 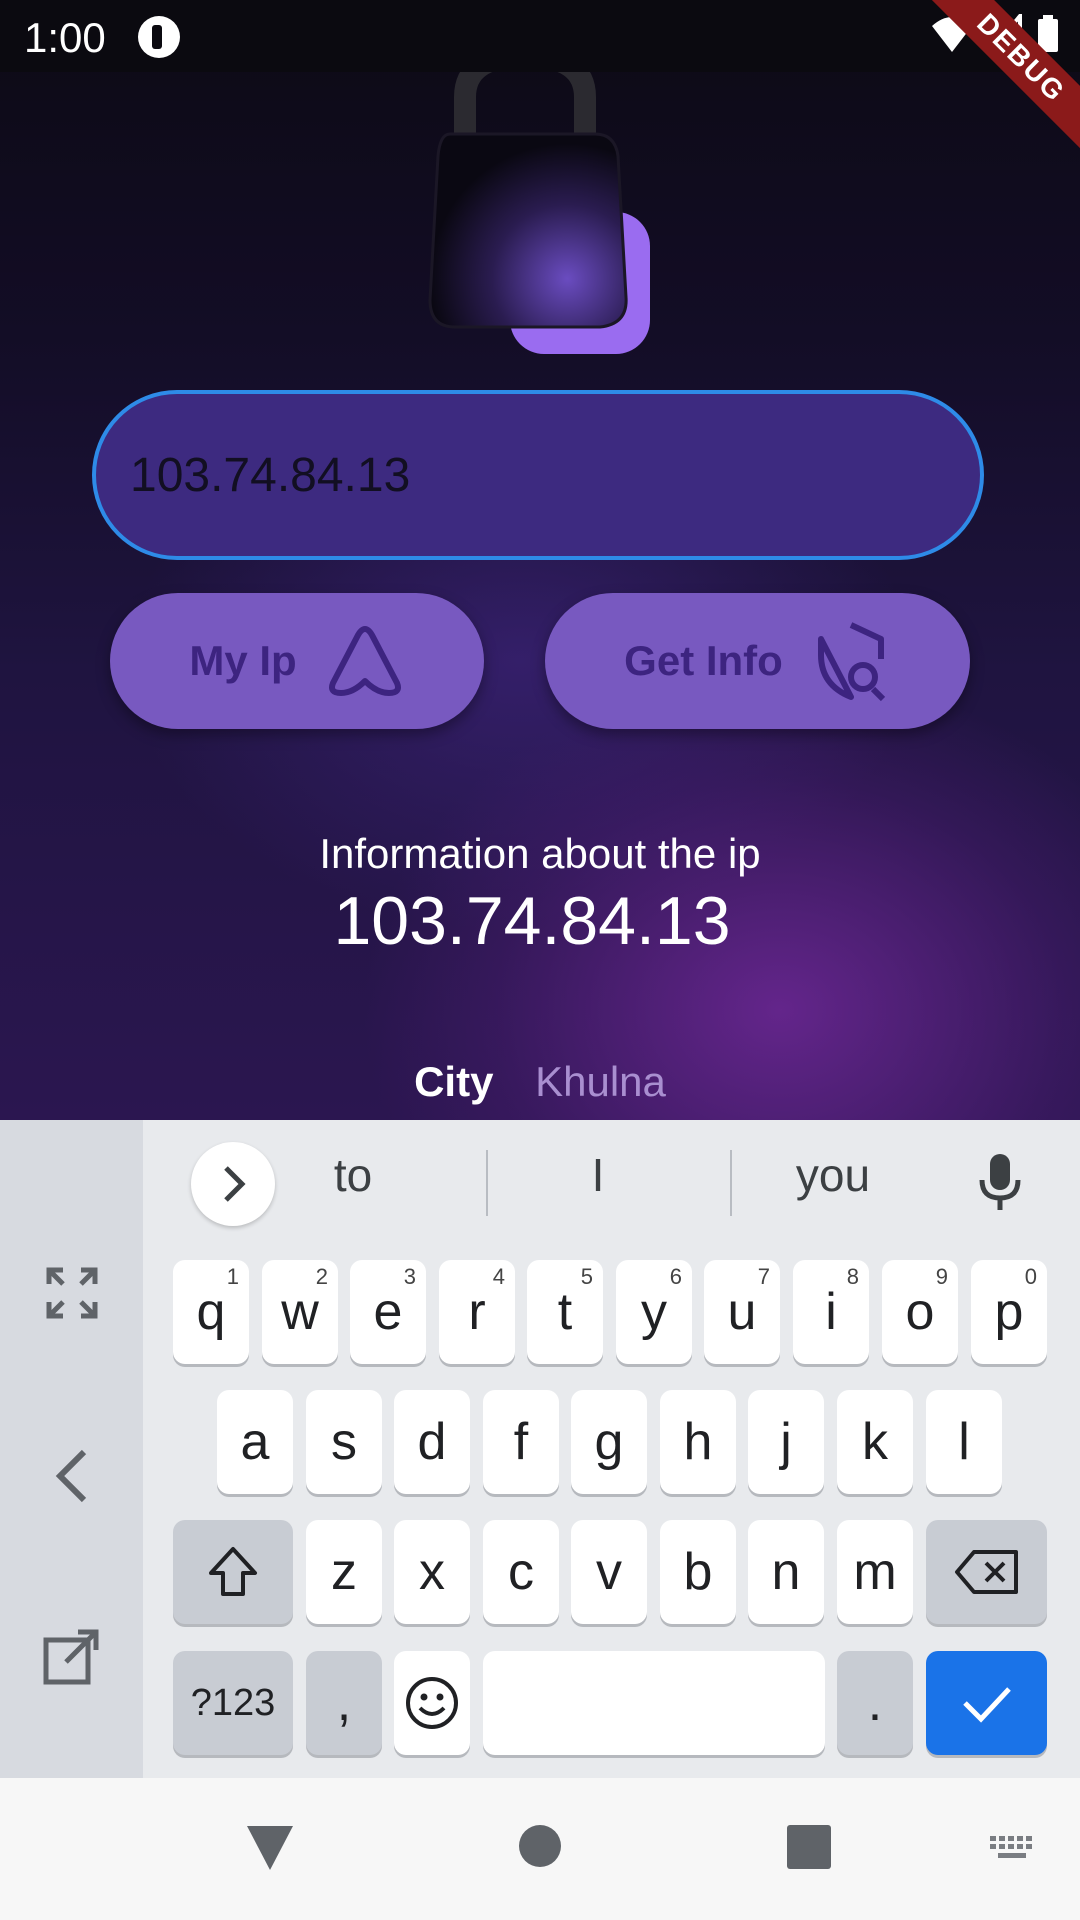 I want to click on suggestion-strip: to I you, so click(x=611, y=1180).